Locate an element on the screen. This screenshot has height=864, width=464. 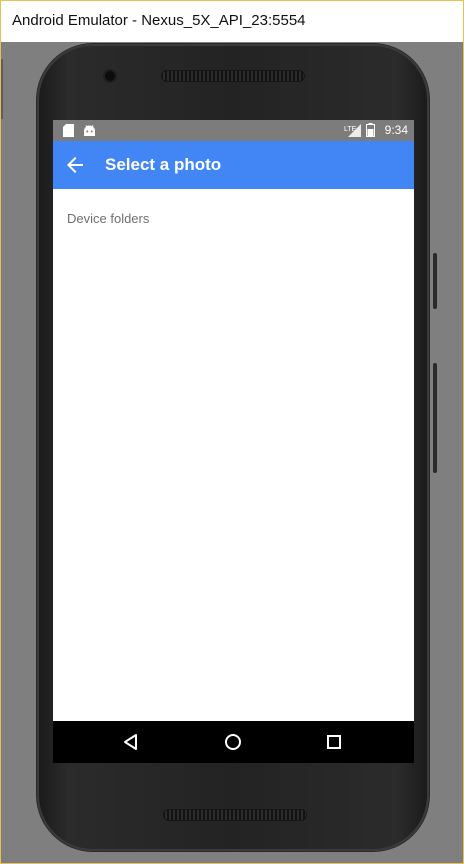
recents-square-icon is located at coordinates (334, 742).